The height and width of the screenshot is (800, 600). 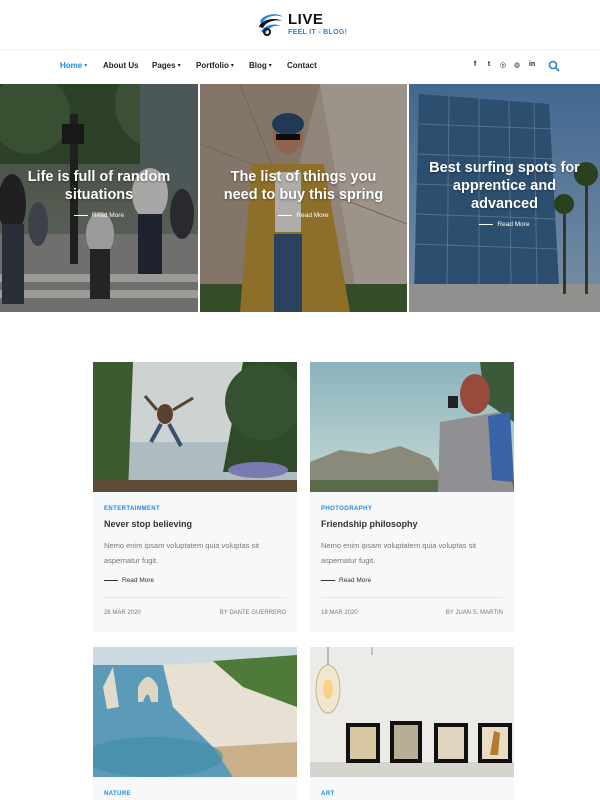 What do you see at coordinates (369, 524) in the screenshot?
I see `post-title: Friendship philosophy` at bounding box center [369, 524].